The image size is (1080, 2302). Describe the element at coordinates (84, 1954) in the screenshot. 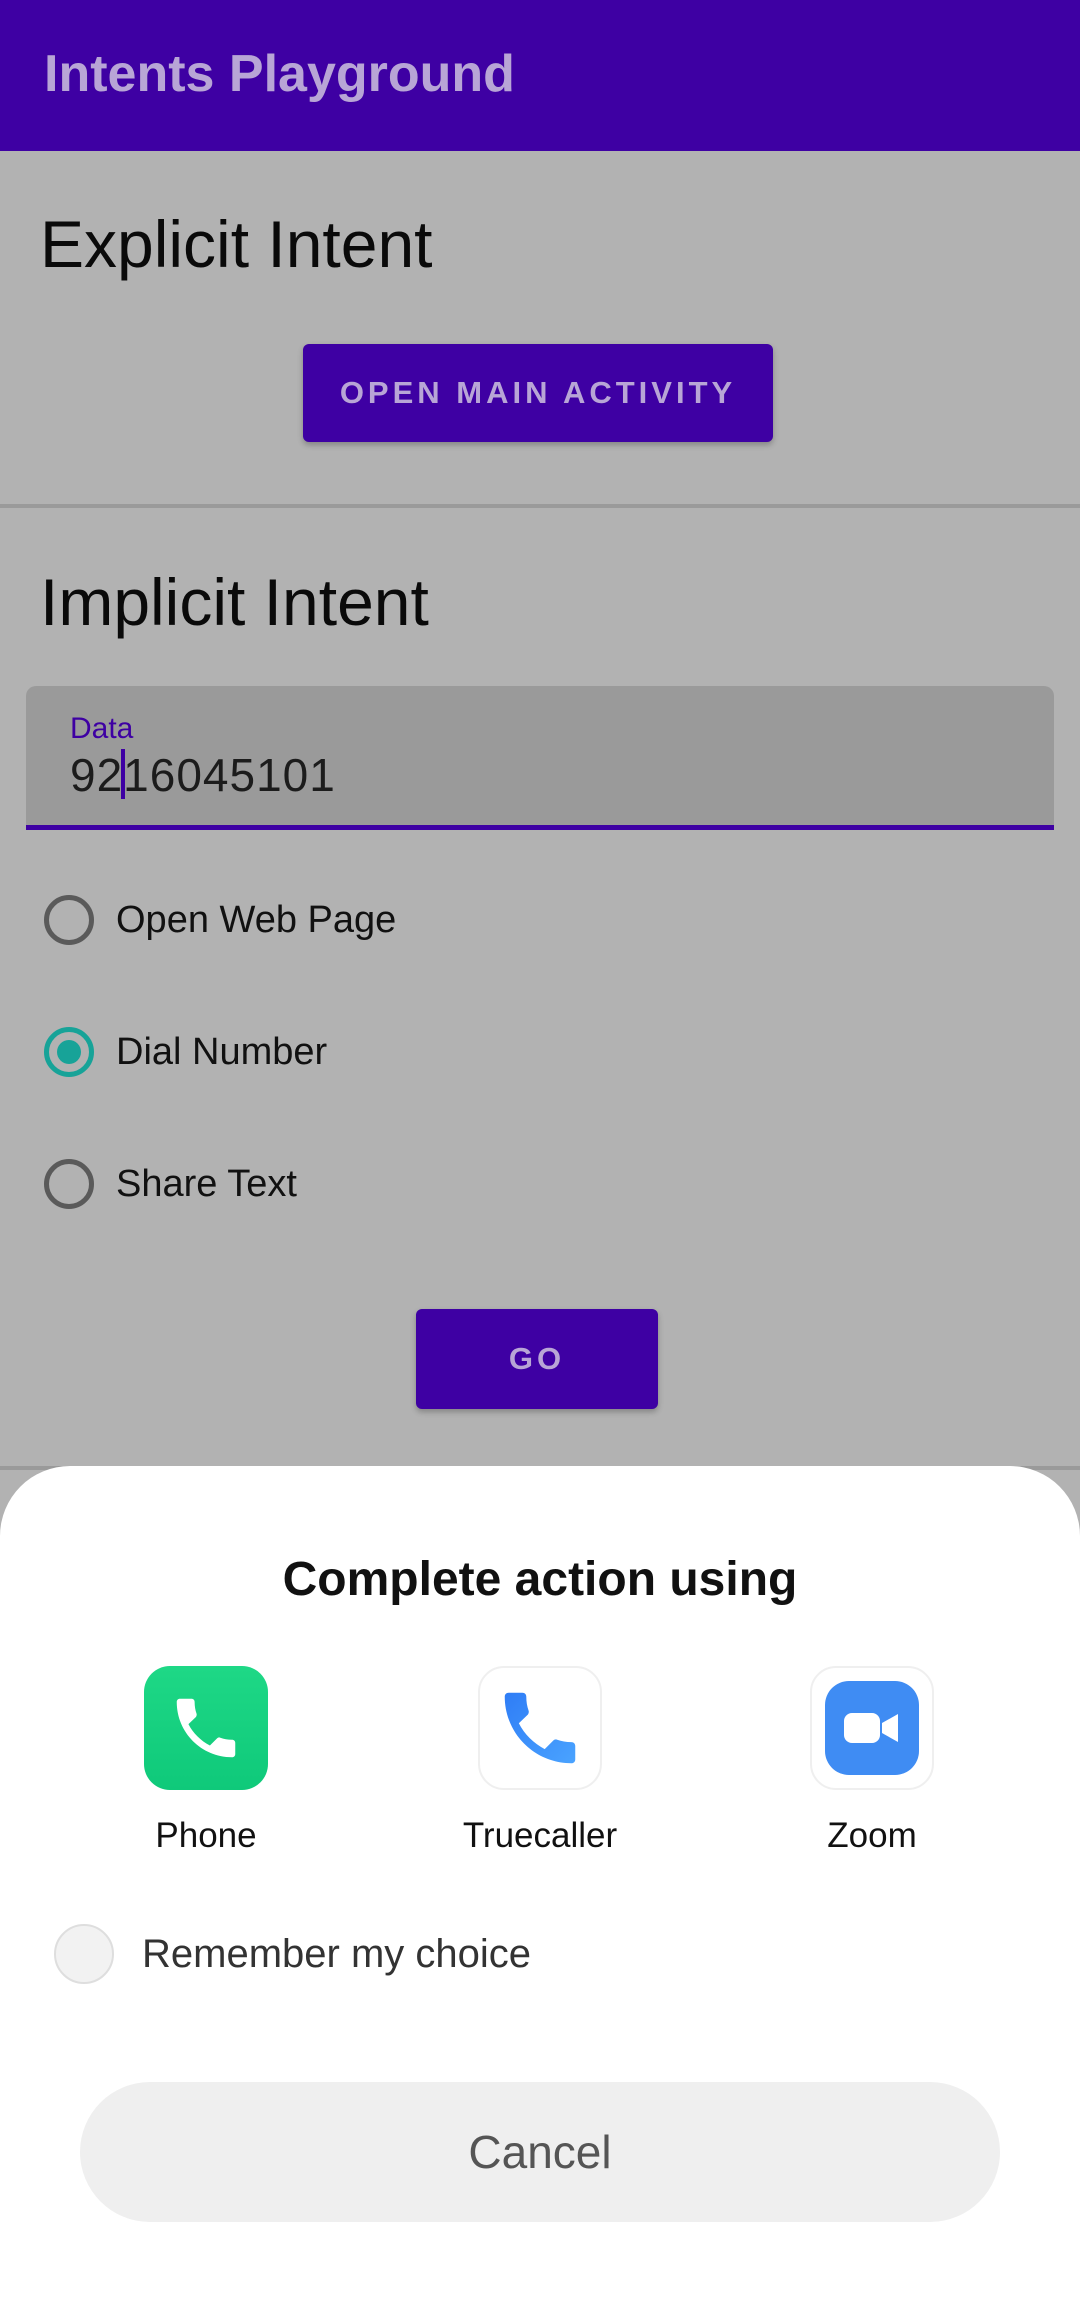

I see `remember-checkbox` at that location.